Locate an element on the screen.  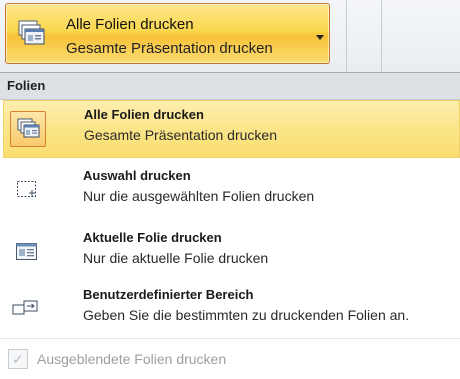
menu-separator is located at coordinates (230, 338).